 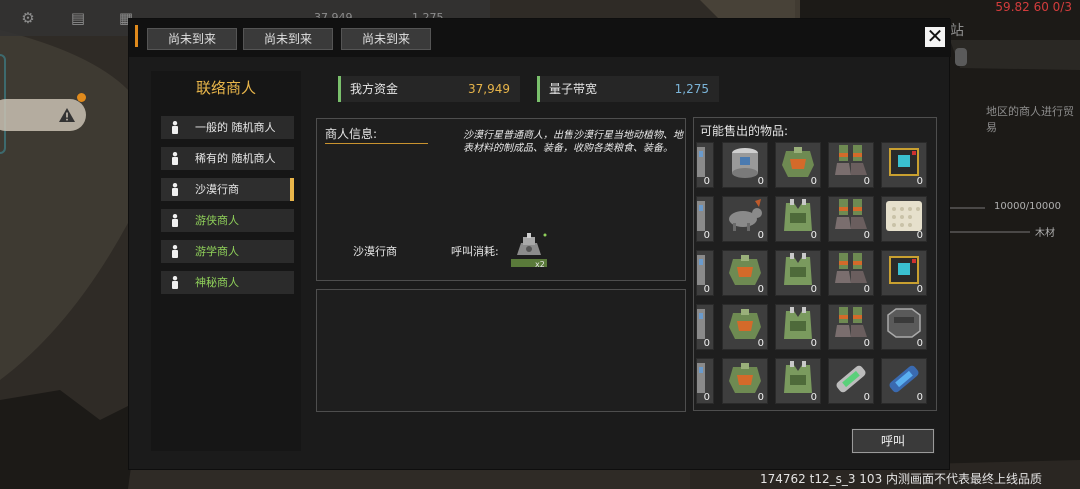 What do you see at coordinates (339, 89) in the screenshot?
I see `funds-accent-bar` at bounding box center [339, 89].